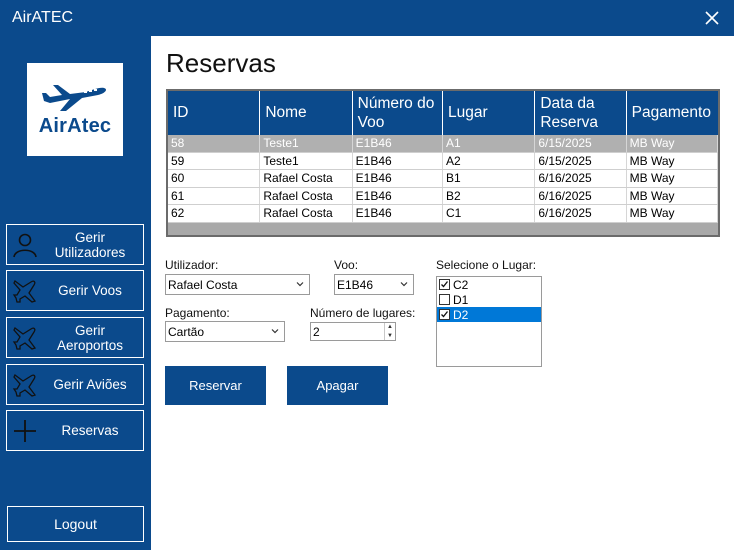 This screenshot has height=550, width=734. What do you see at coordinates (461, 299) in the screenshot?
I see `seat-label: D1` at bounding box center [461, 299].